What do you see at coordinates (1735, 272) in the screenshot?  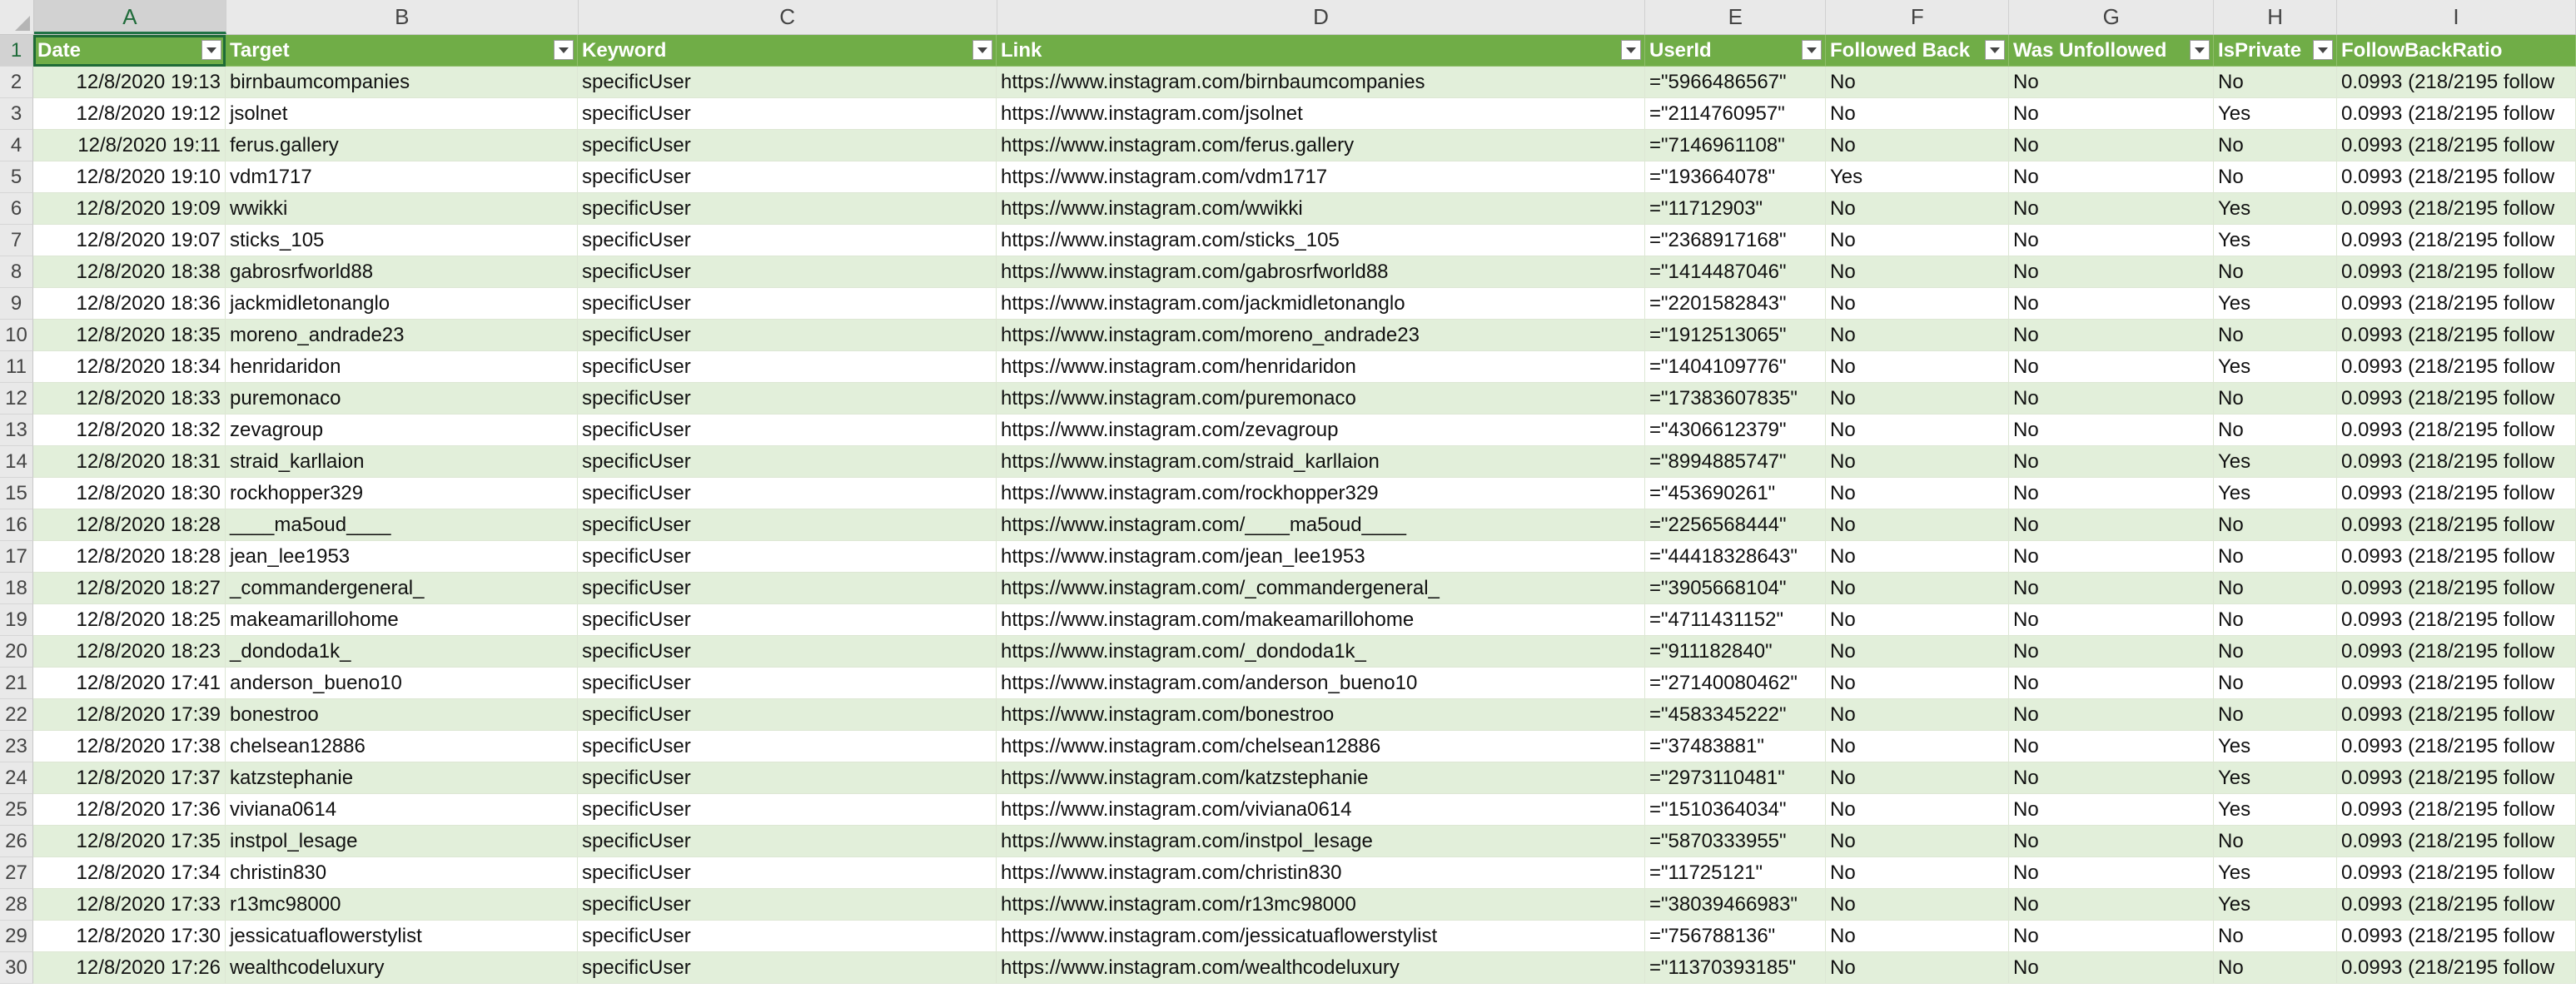 I see `cell-userid: ="1414487046"` at bounding box center [1735, 272].